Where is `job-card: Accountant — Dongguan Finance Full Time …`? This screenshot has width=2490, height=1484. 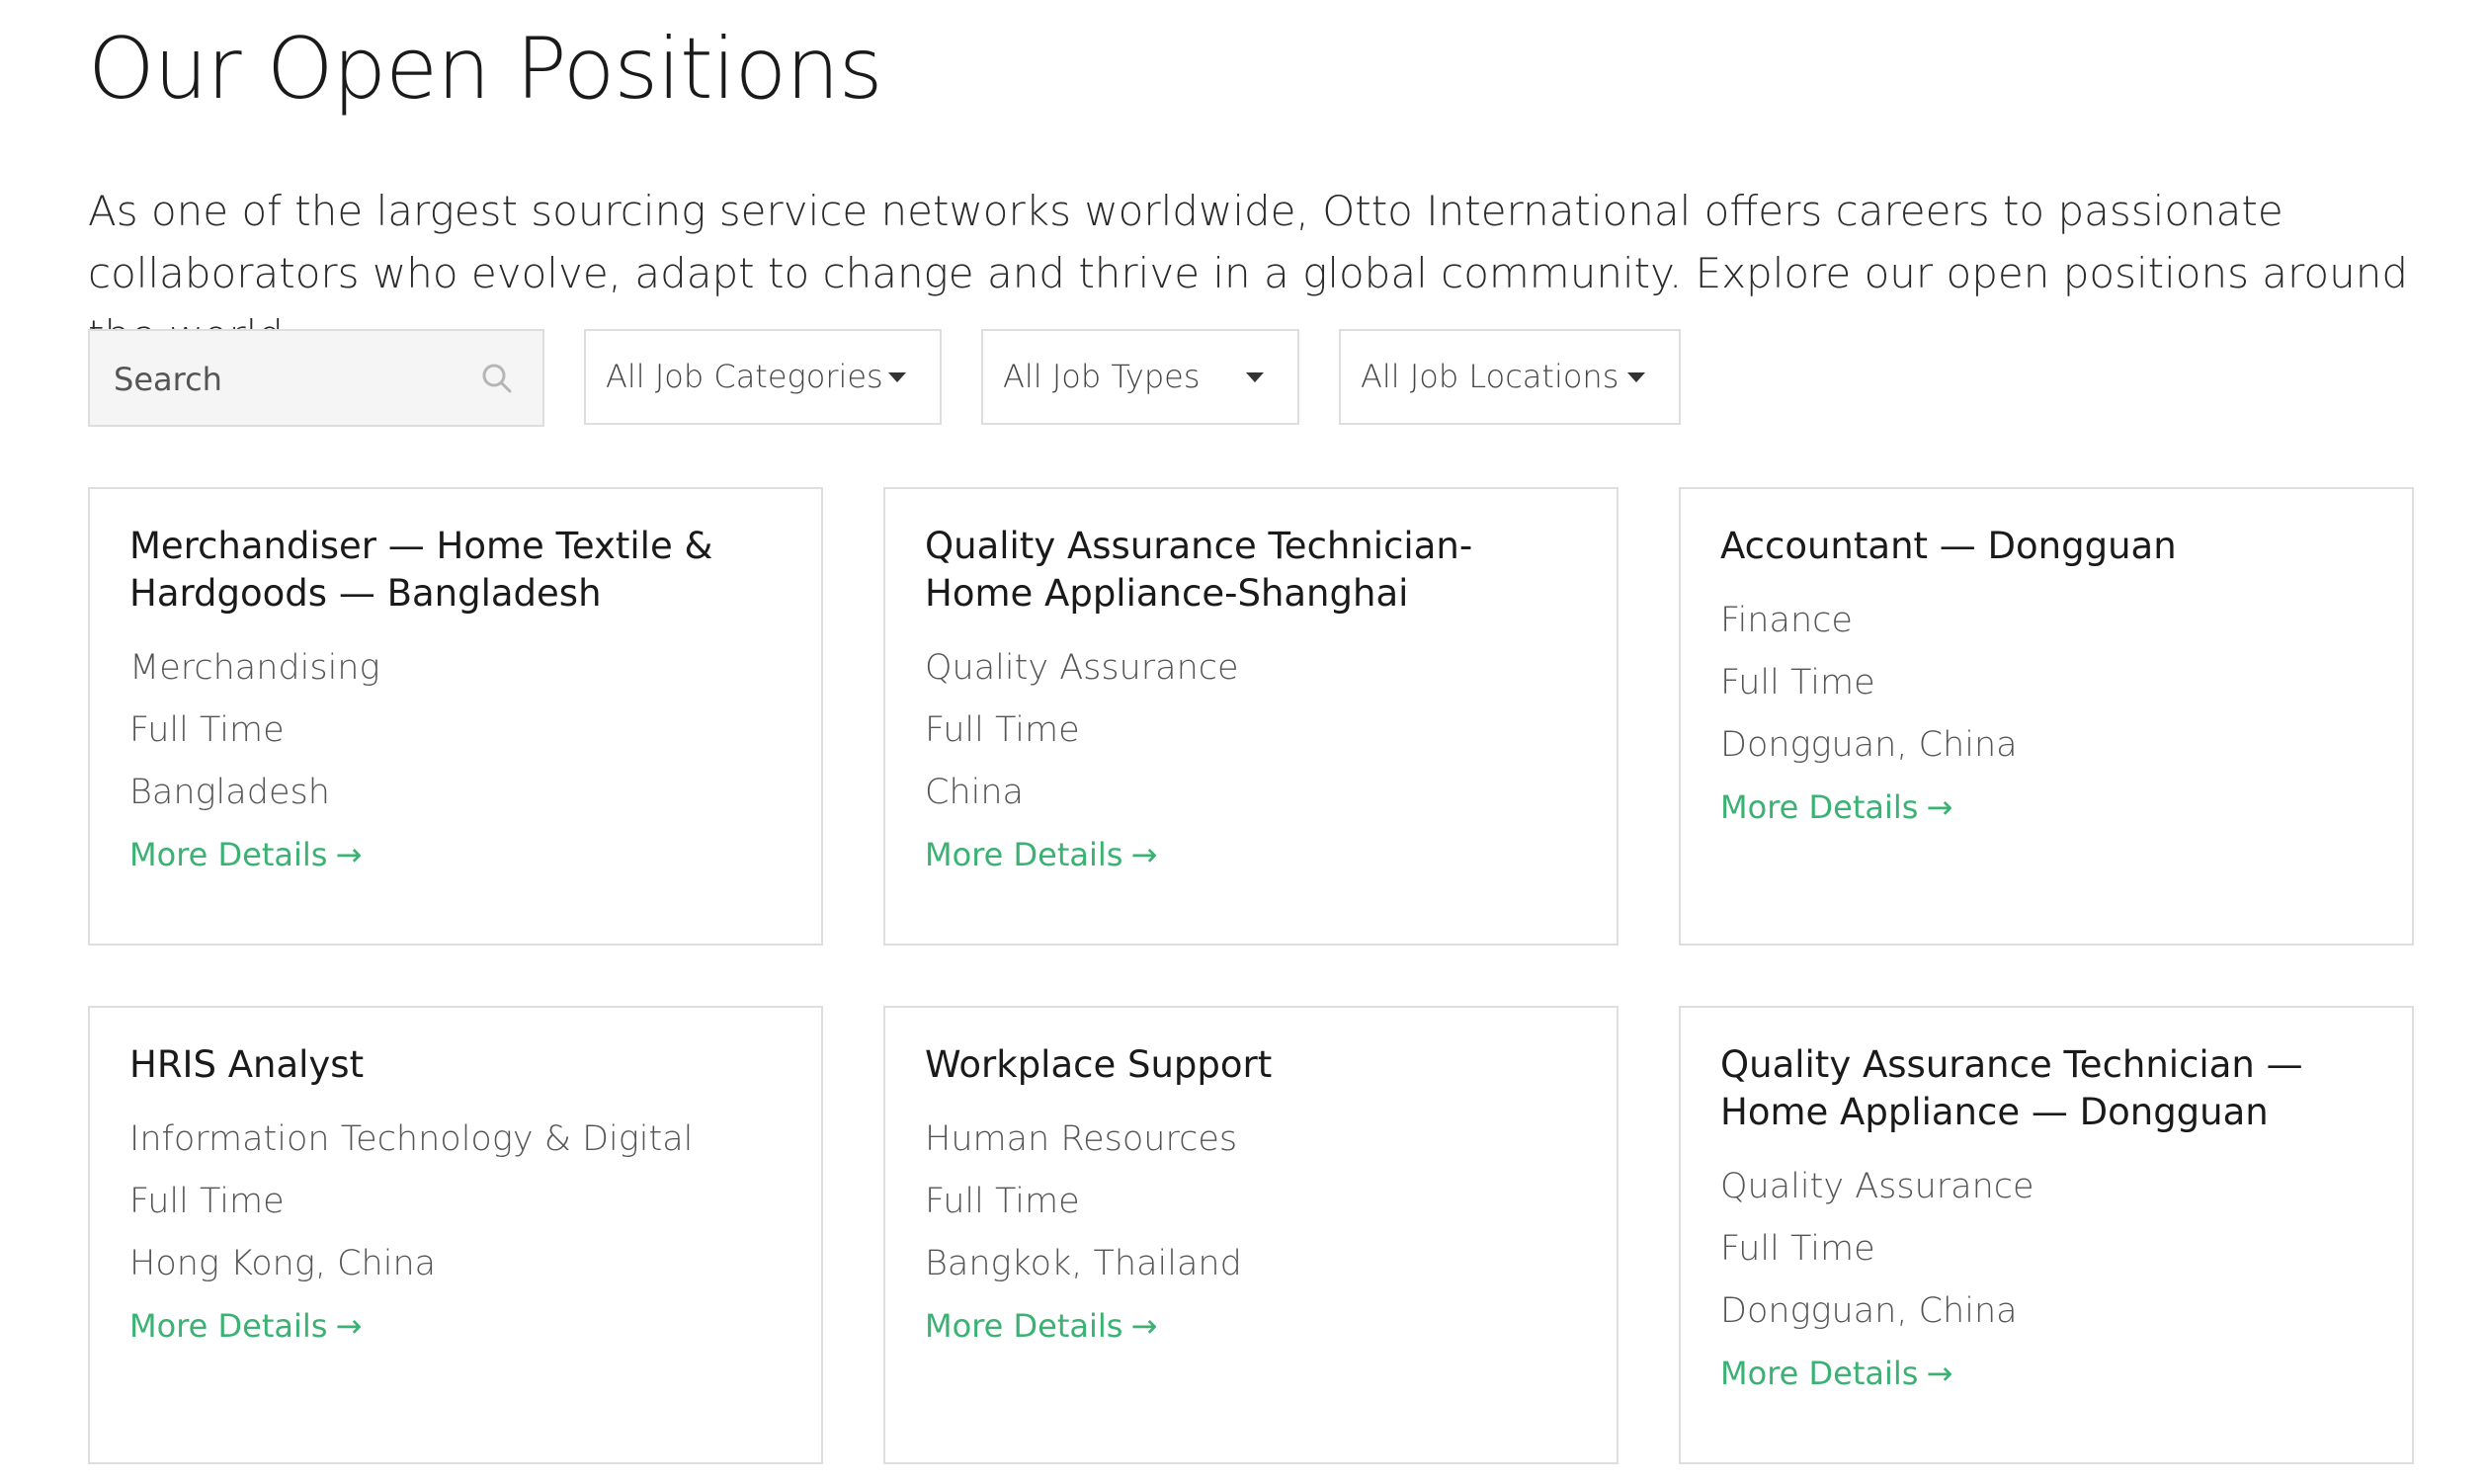
job-card: Accountant — Dongguan Finance Full Time … is located at coordinates (2047, 716).